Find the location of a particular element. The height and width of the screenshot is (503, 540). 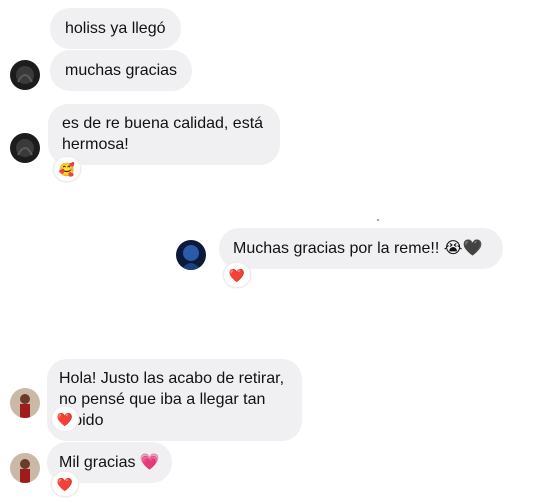

message-bubble: Muchas gracias por la reme!! 😭🖤 is located at coordinates (361, 248).